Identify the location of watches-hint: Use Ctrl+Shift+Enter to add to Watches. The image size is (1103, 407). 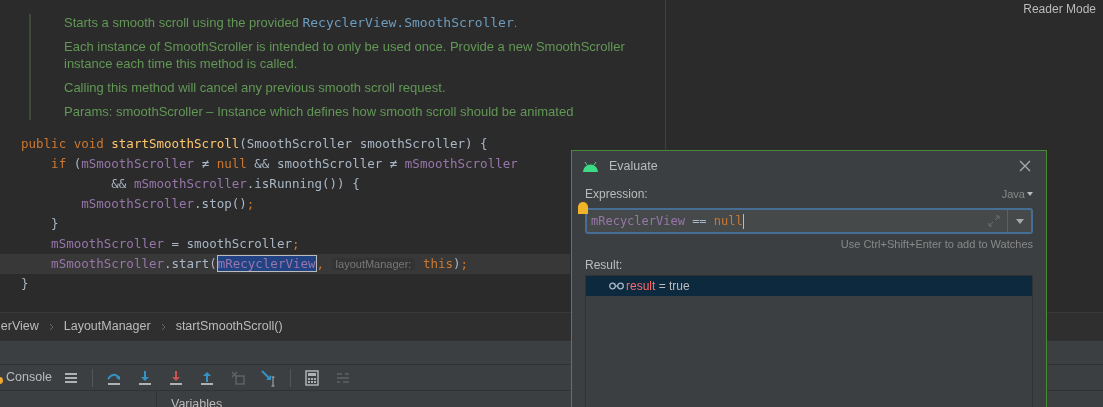
(936, 244).